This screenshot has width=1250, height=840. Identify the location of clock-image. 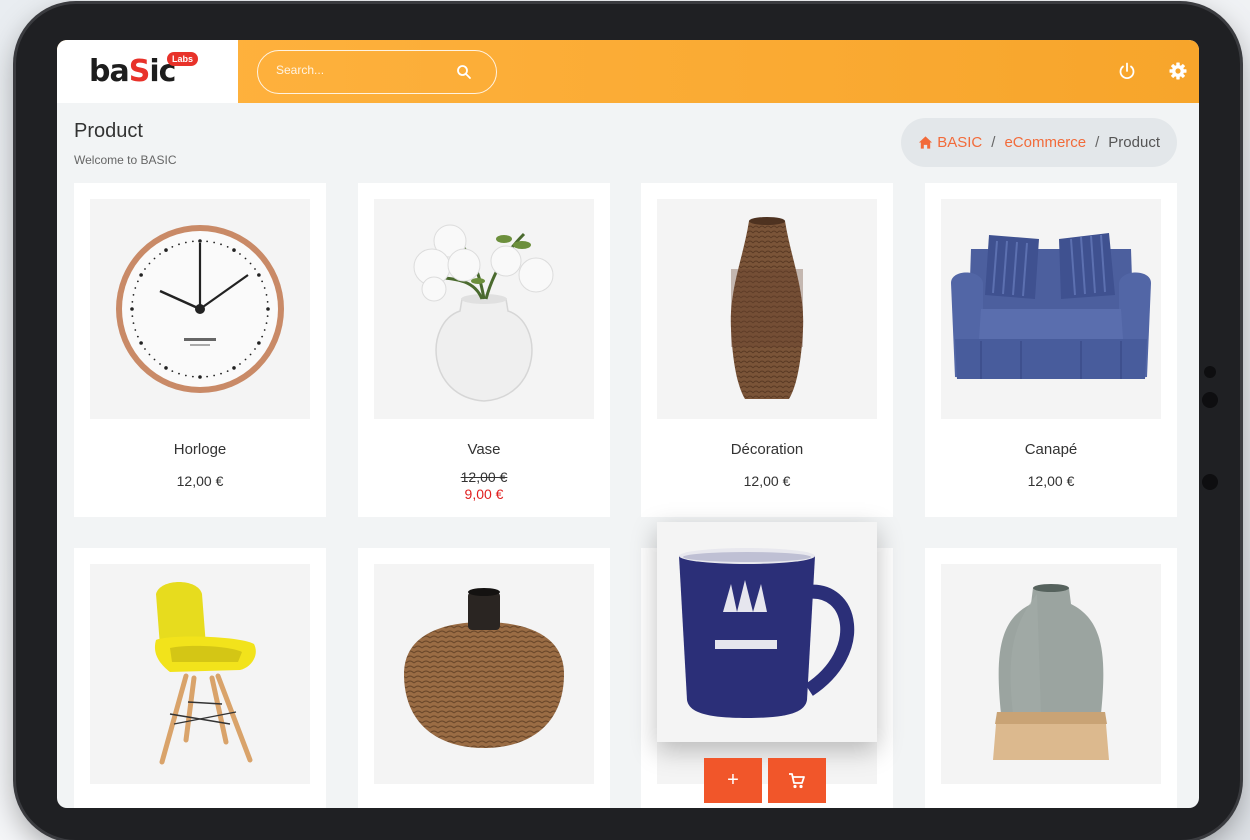
(200, 309).